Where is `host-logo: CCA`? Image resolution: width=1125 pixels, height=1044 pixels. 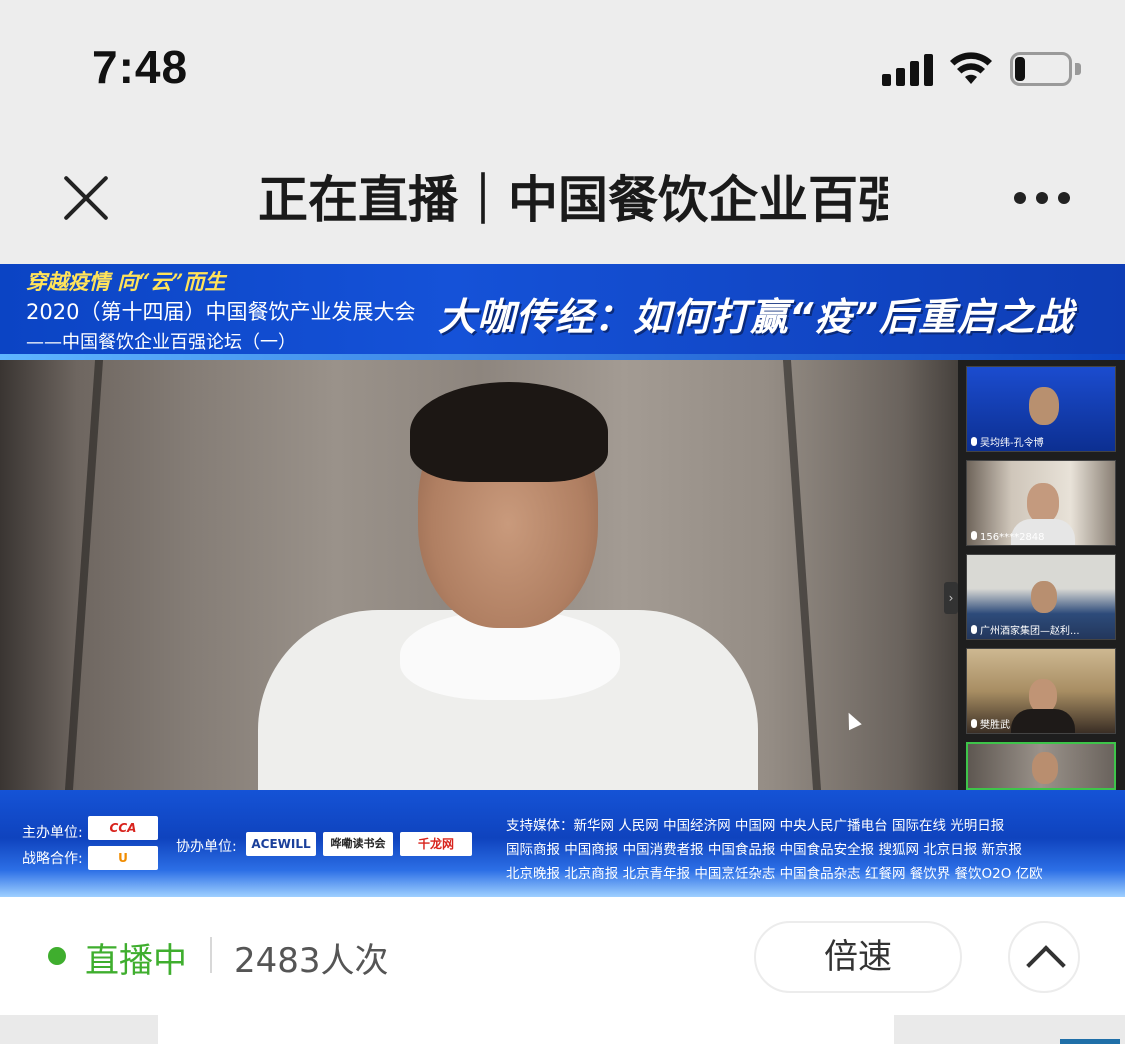 host-logo: CCA is located at coordinates (123, 828).